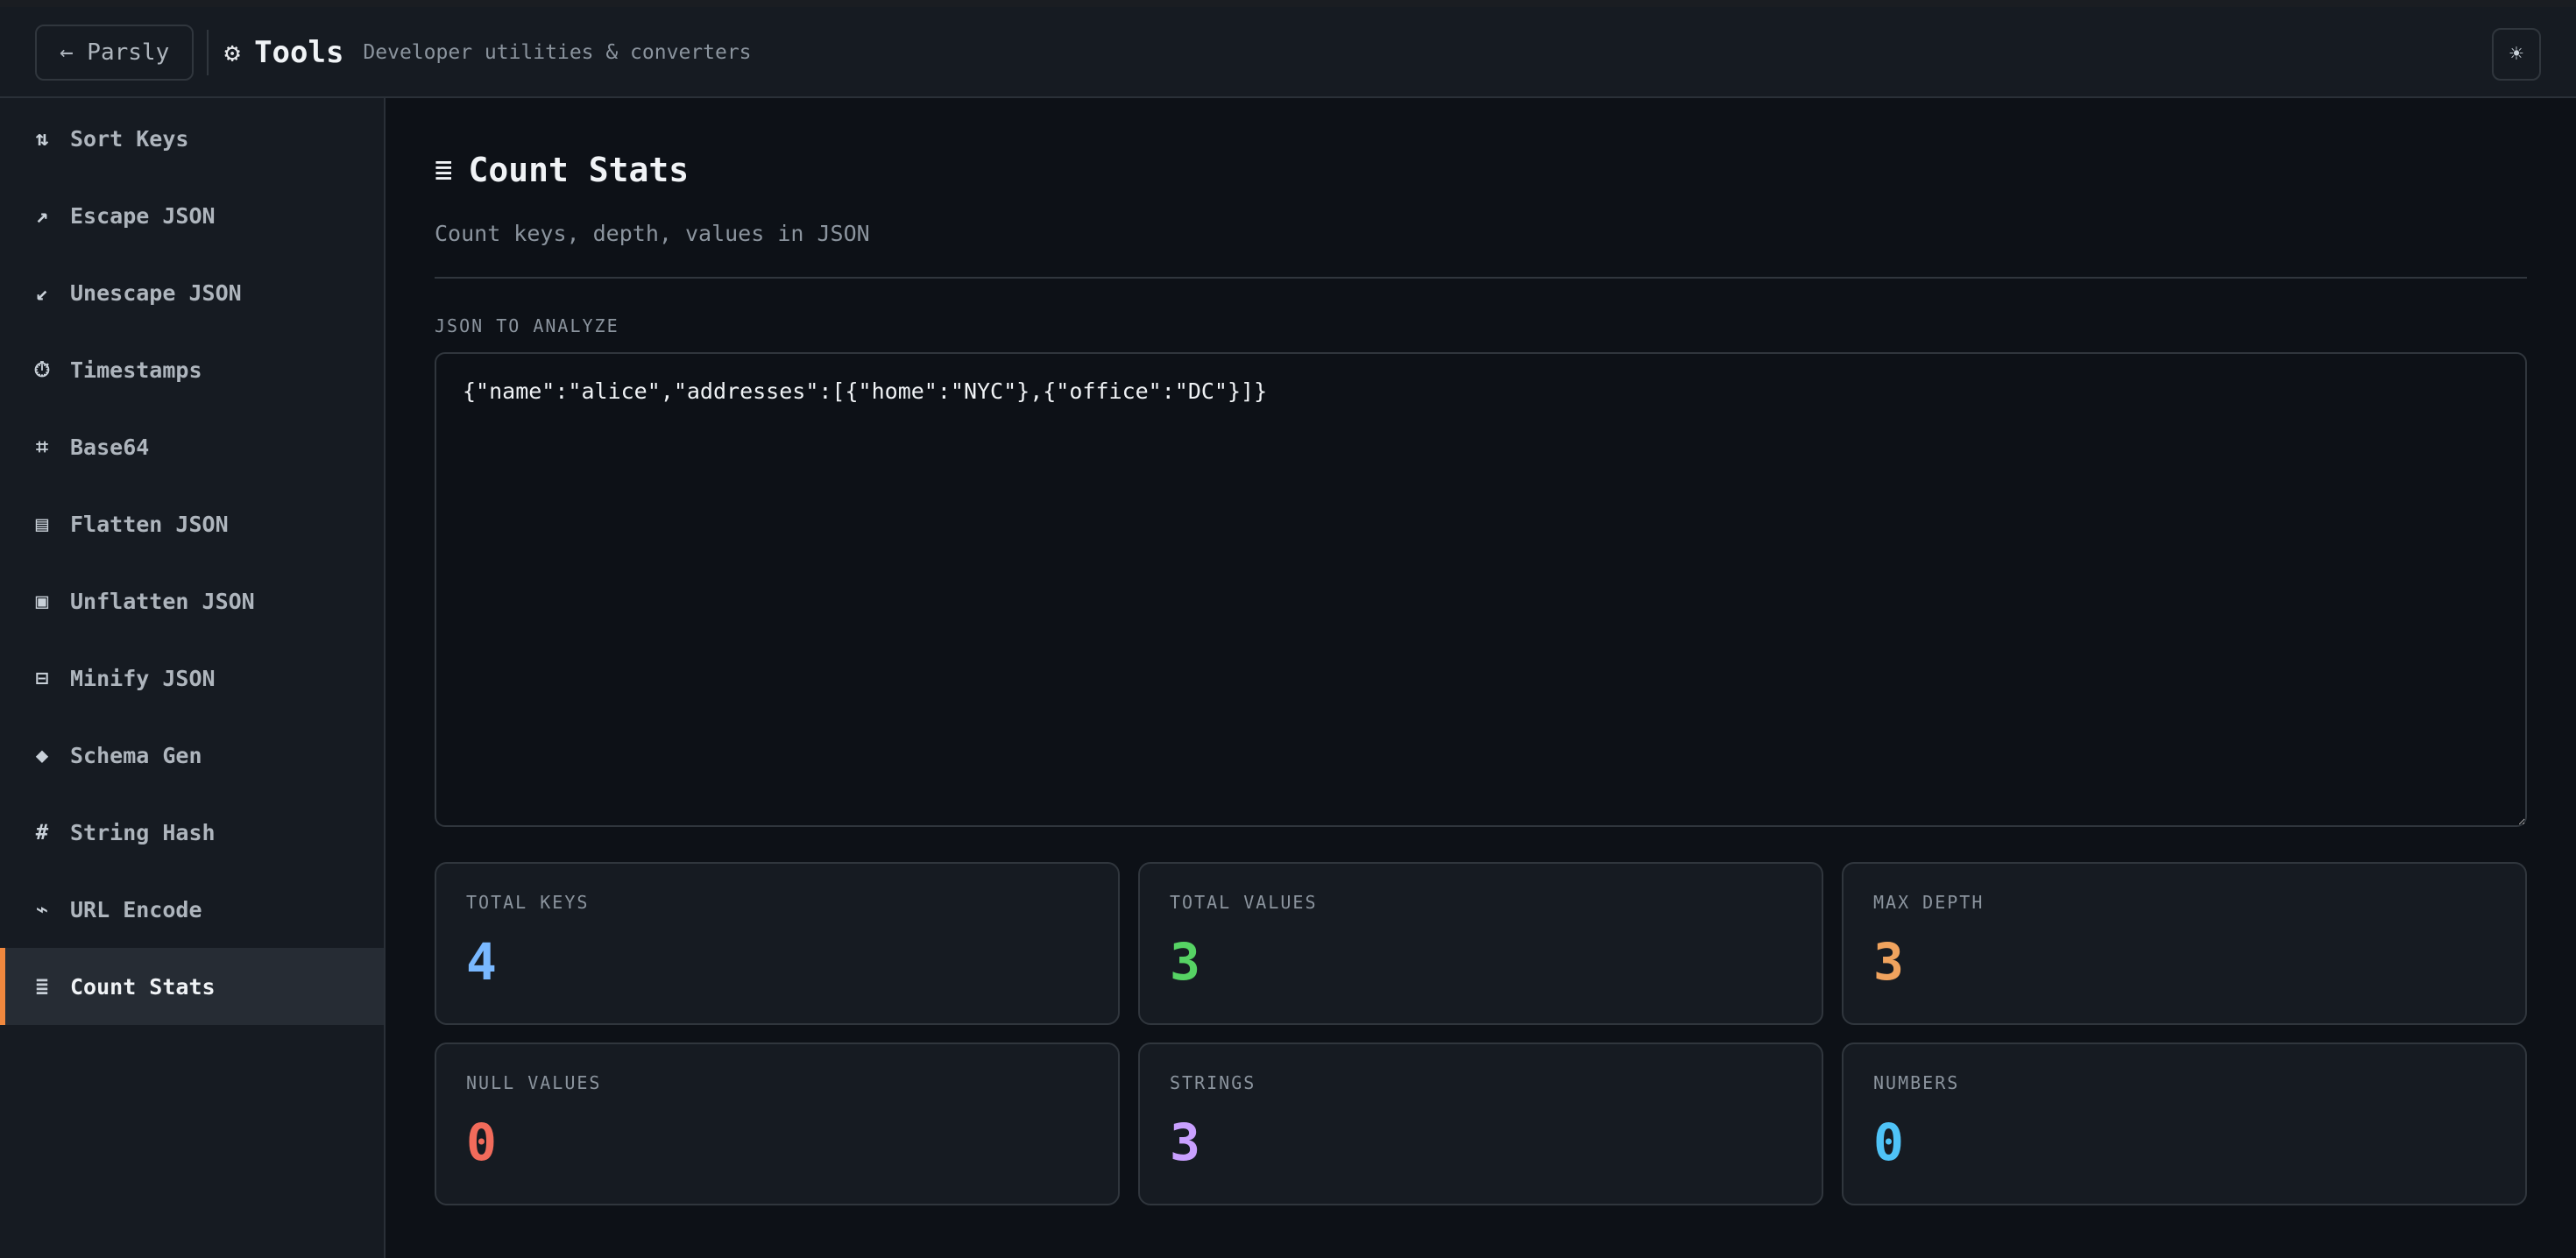 The image size is (2576, 1258). I want to click on brand: ⚙ Tools Developer utilities & converters, so click(488, 52).